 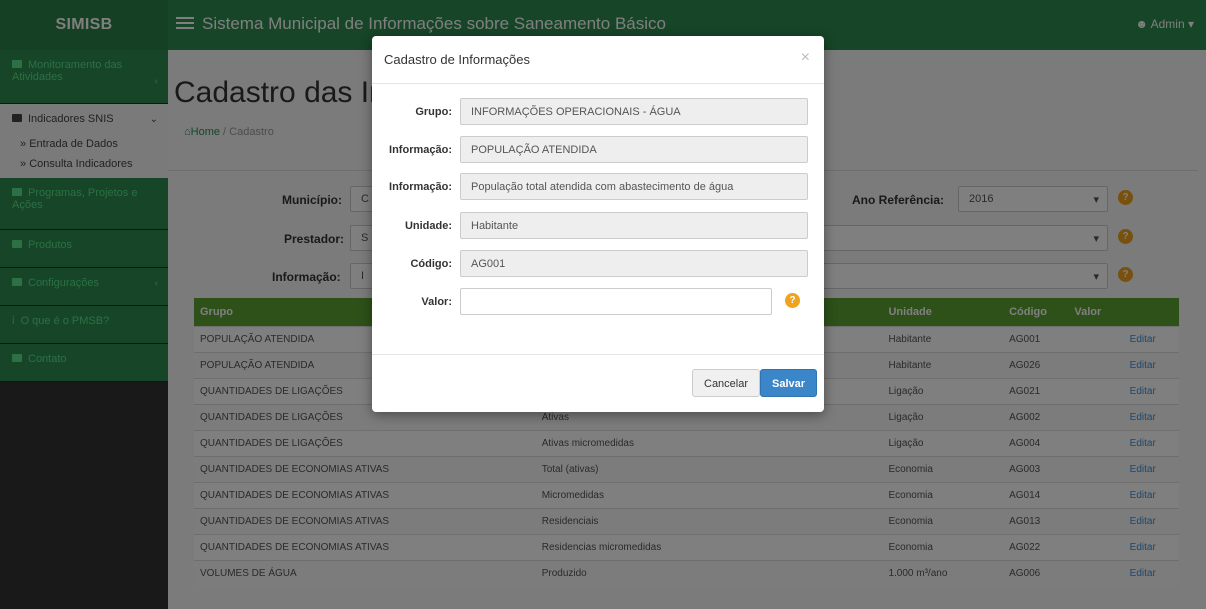 What do you see at coordinates (436, 302) in the screenshot?
I see `valor-label: Valor:` at bounding box center [436, 302].